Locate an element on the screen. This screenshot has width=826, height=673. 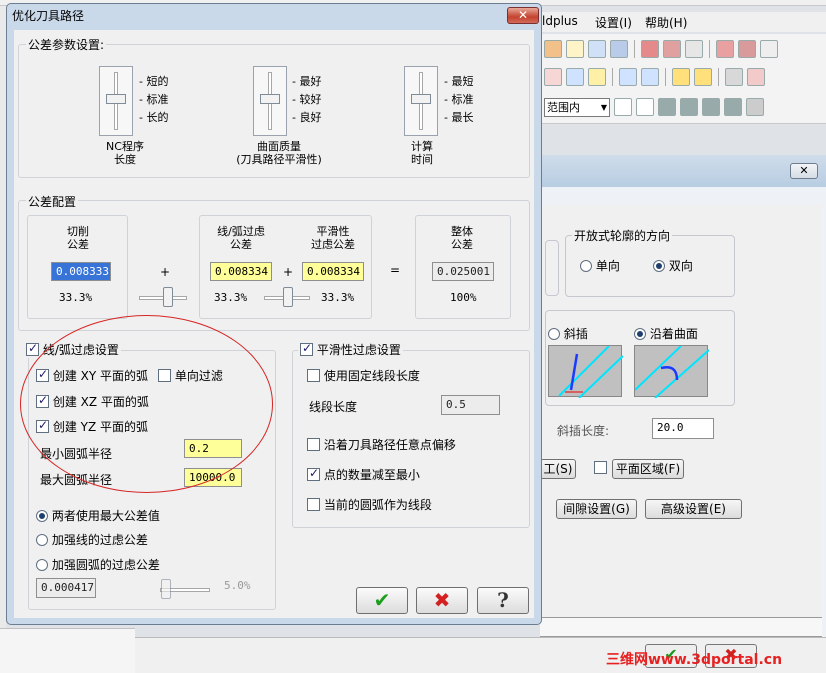
hexagon4-icon is located at coordinates (733, 107).